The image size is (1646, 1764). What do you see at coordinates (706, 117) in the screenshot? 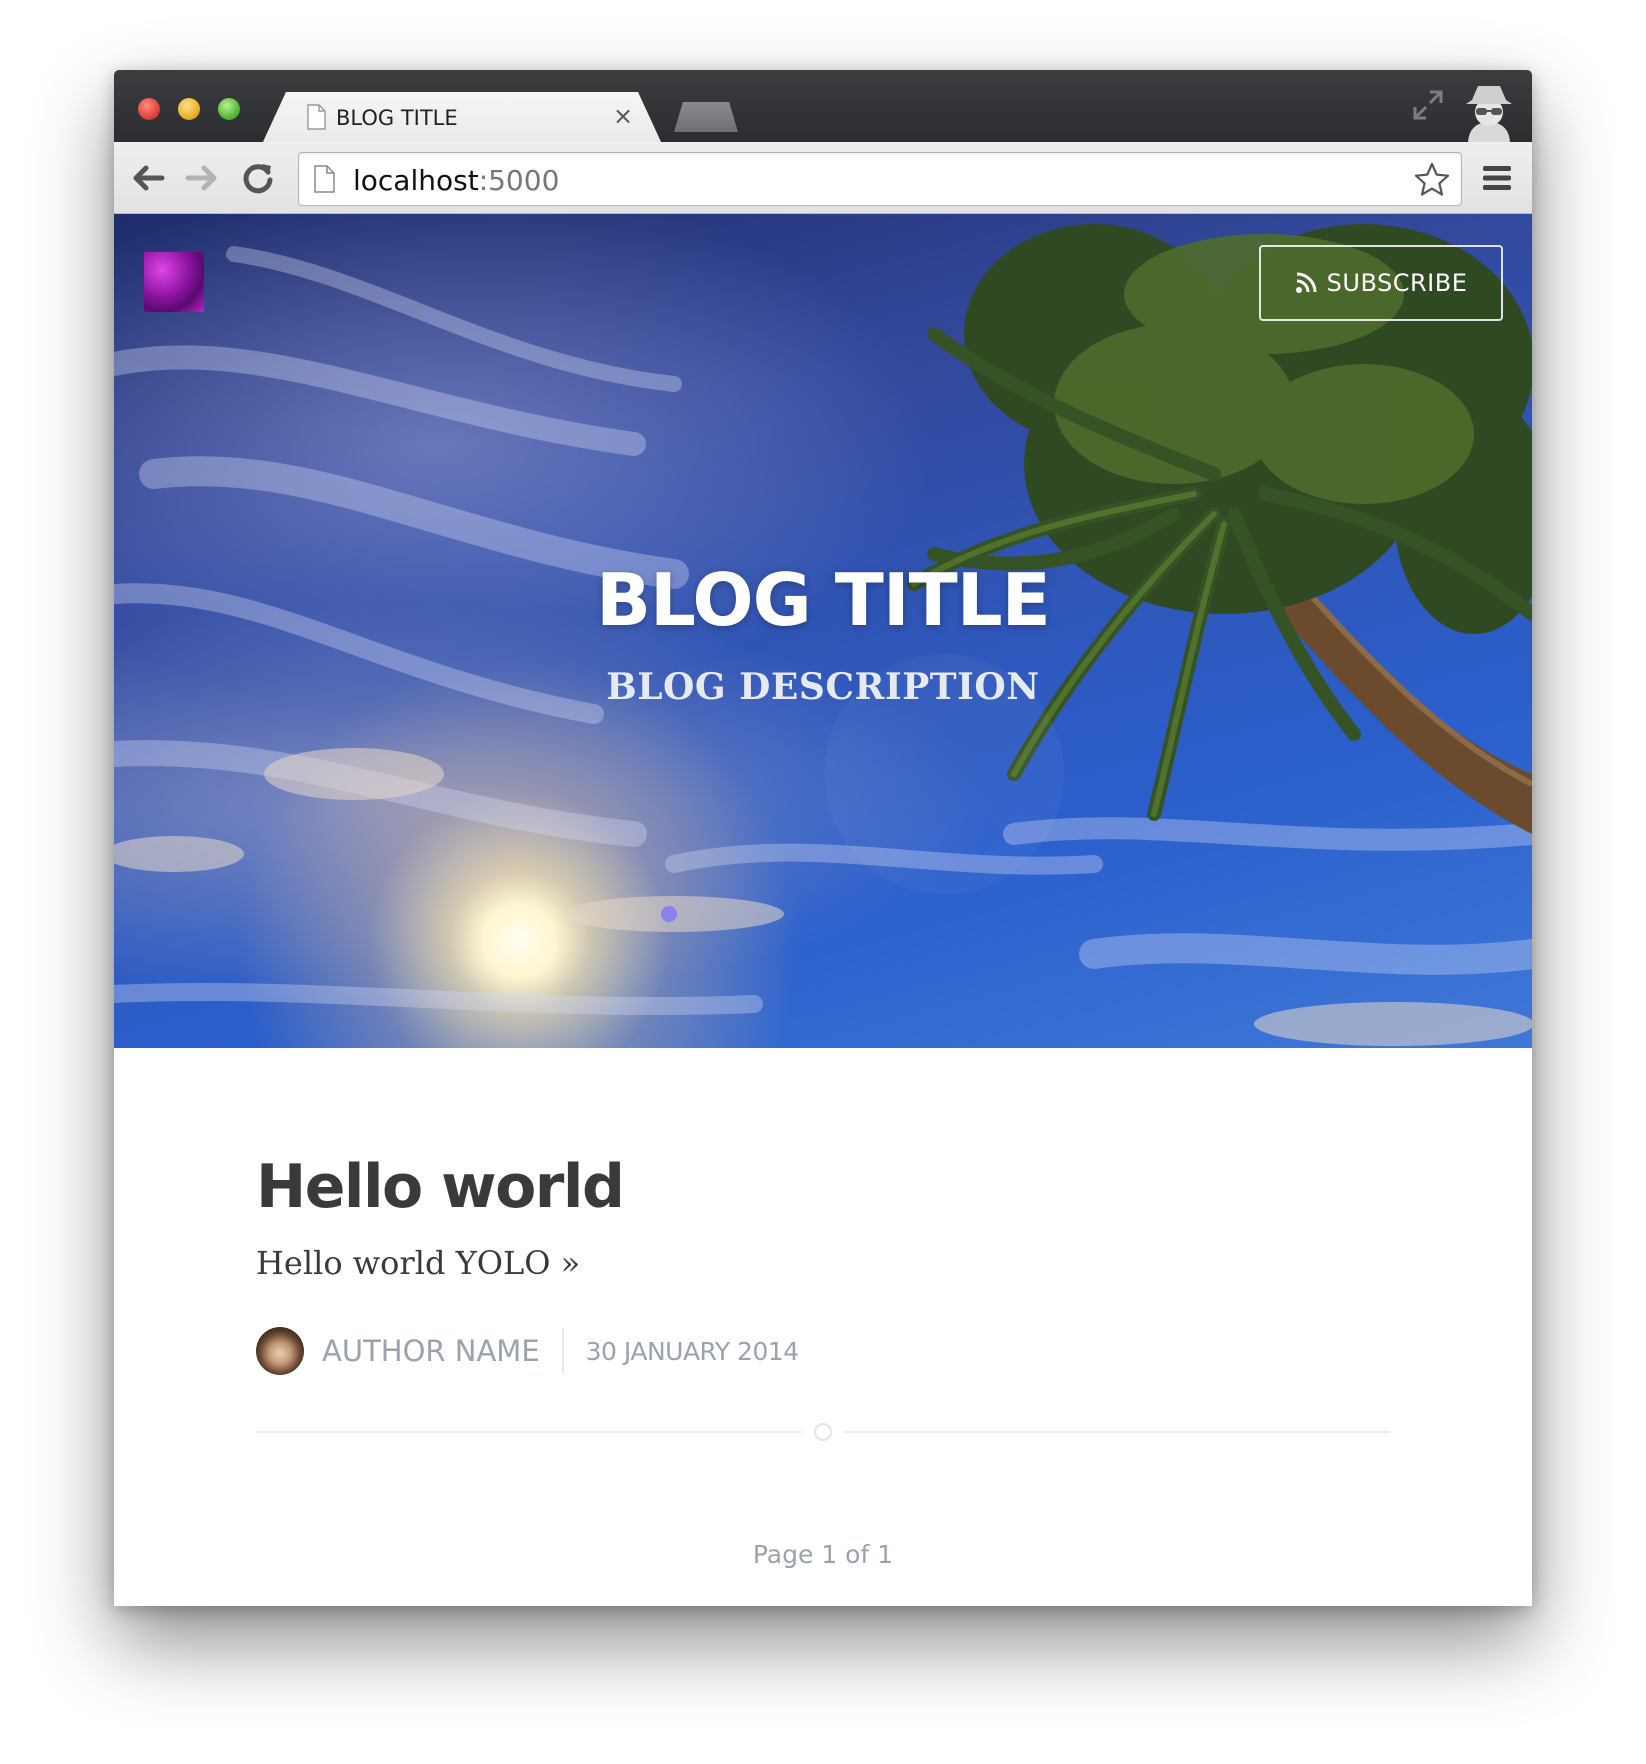
I see `new-tab-button` at bounding box center [706, 117].